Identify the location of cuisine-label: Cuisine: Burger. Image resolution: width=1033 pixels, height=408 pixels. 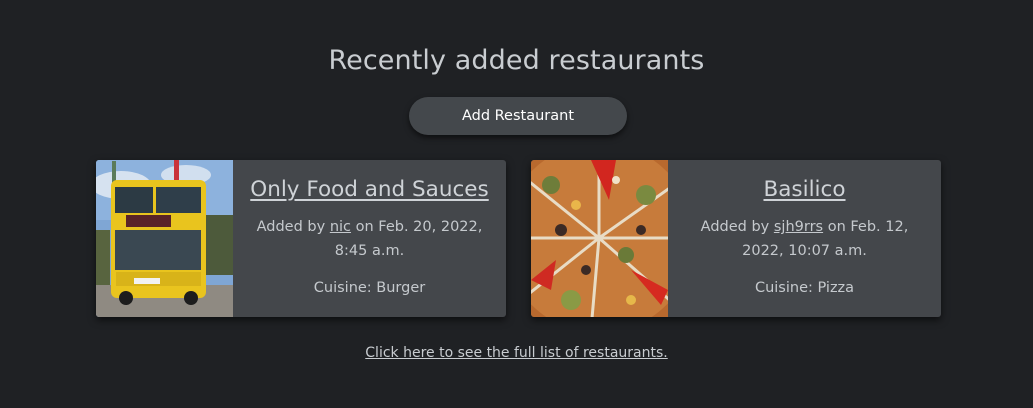
(369, 288).